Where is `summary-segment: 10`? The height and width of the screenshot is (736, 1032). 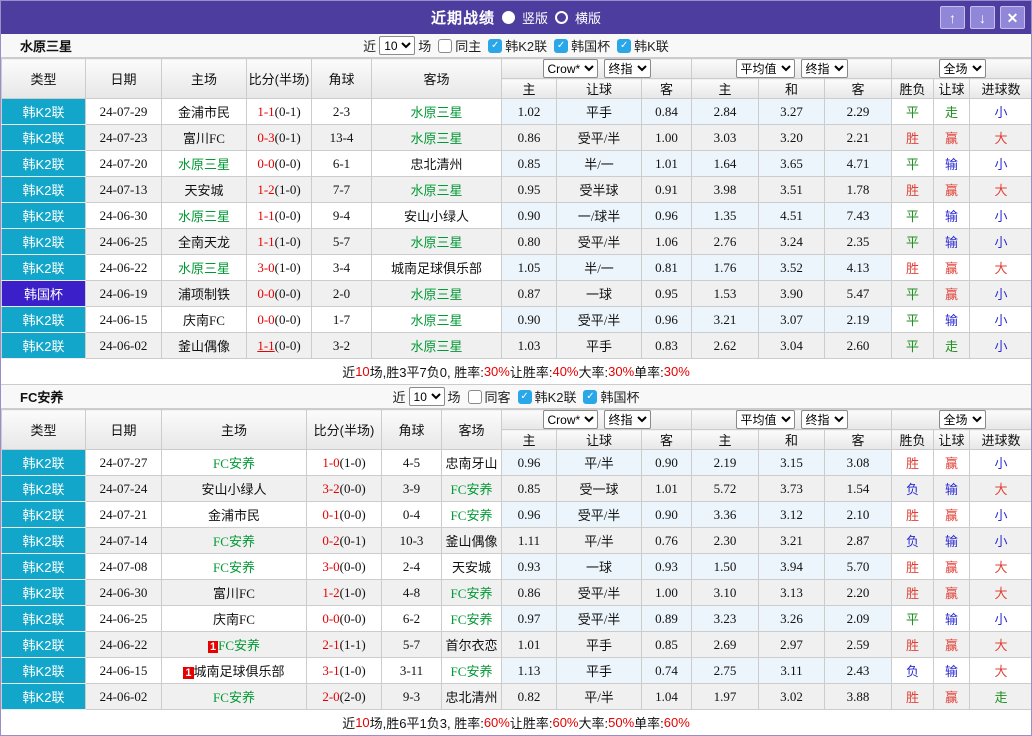
summary-segment: 10 is located at coordinates (362, 722).